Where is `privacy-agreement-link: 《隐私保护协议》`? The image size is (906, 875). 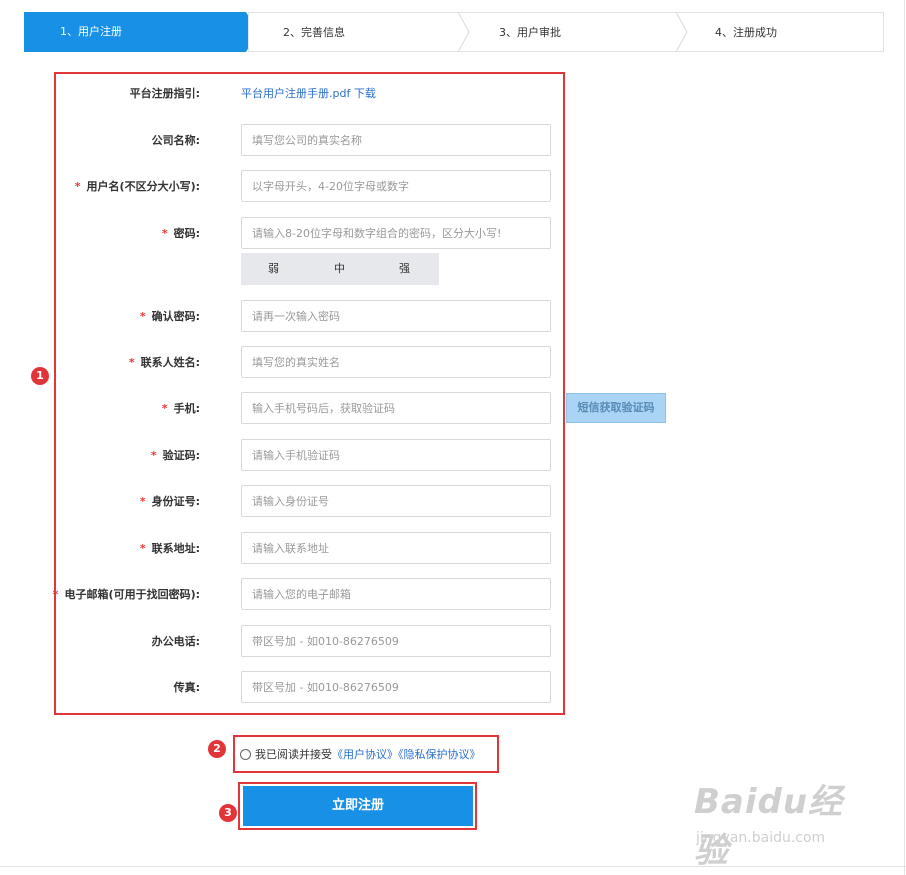 privacy-agreement-link: 《隐私保护协议》 is located at coordinates (439, 754).